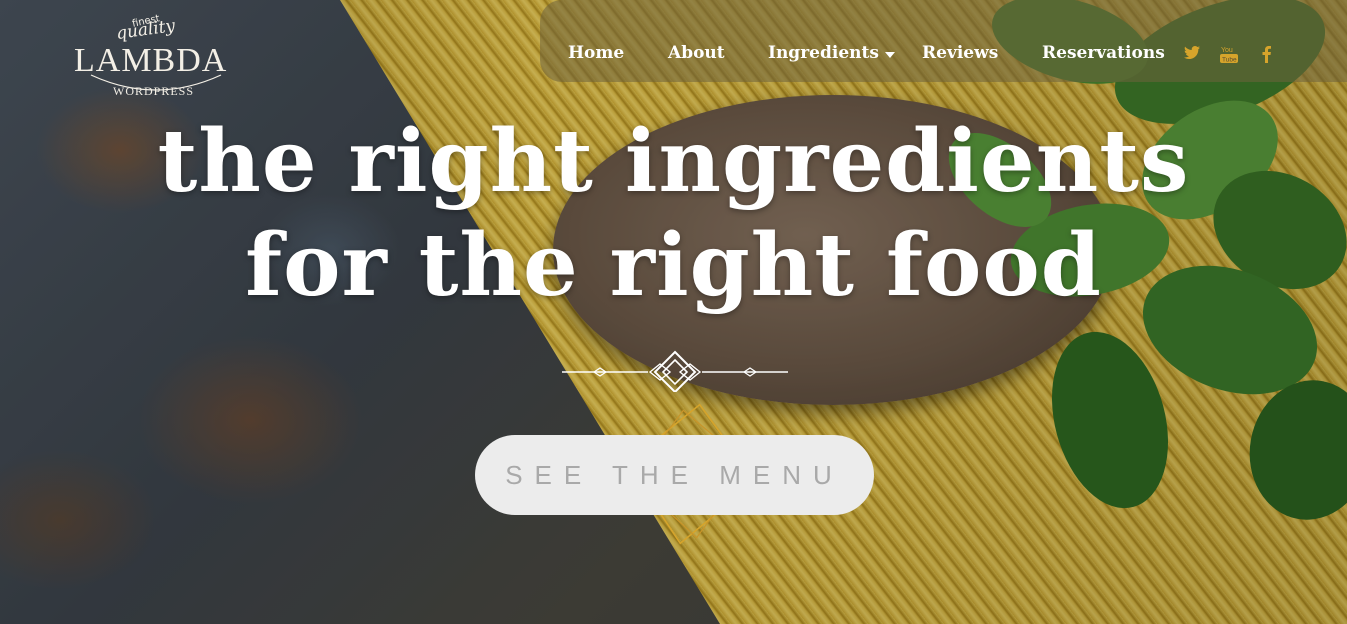 This screenshot has height=624, width=1347. Describe the element at coordinates (596, 53) in the screenshot. I see `nav-item-home: Home` at that location.